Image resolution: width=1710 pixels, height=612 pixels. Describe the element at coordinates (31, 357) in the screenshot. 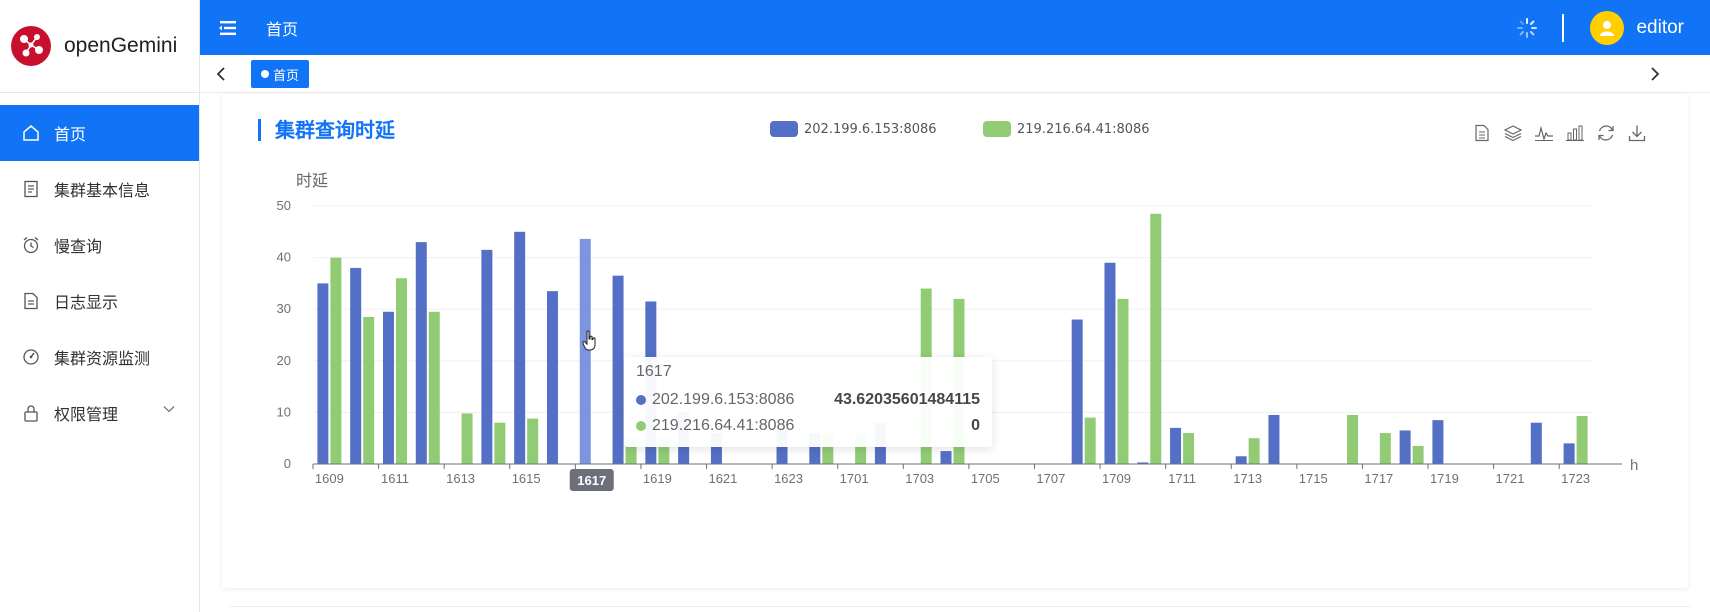

I see `gauge-icon` at that location.